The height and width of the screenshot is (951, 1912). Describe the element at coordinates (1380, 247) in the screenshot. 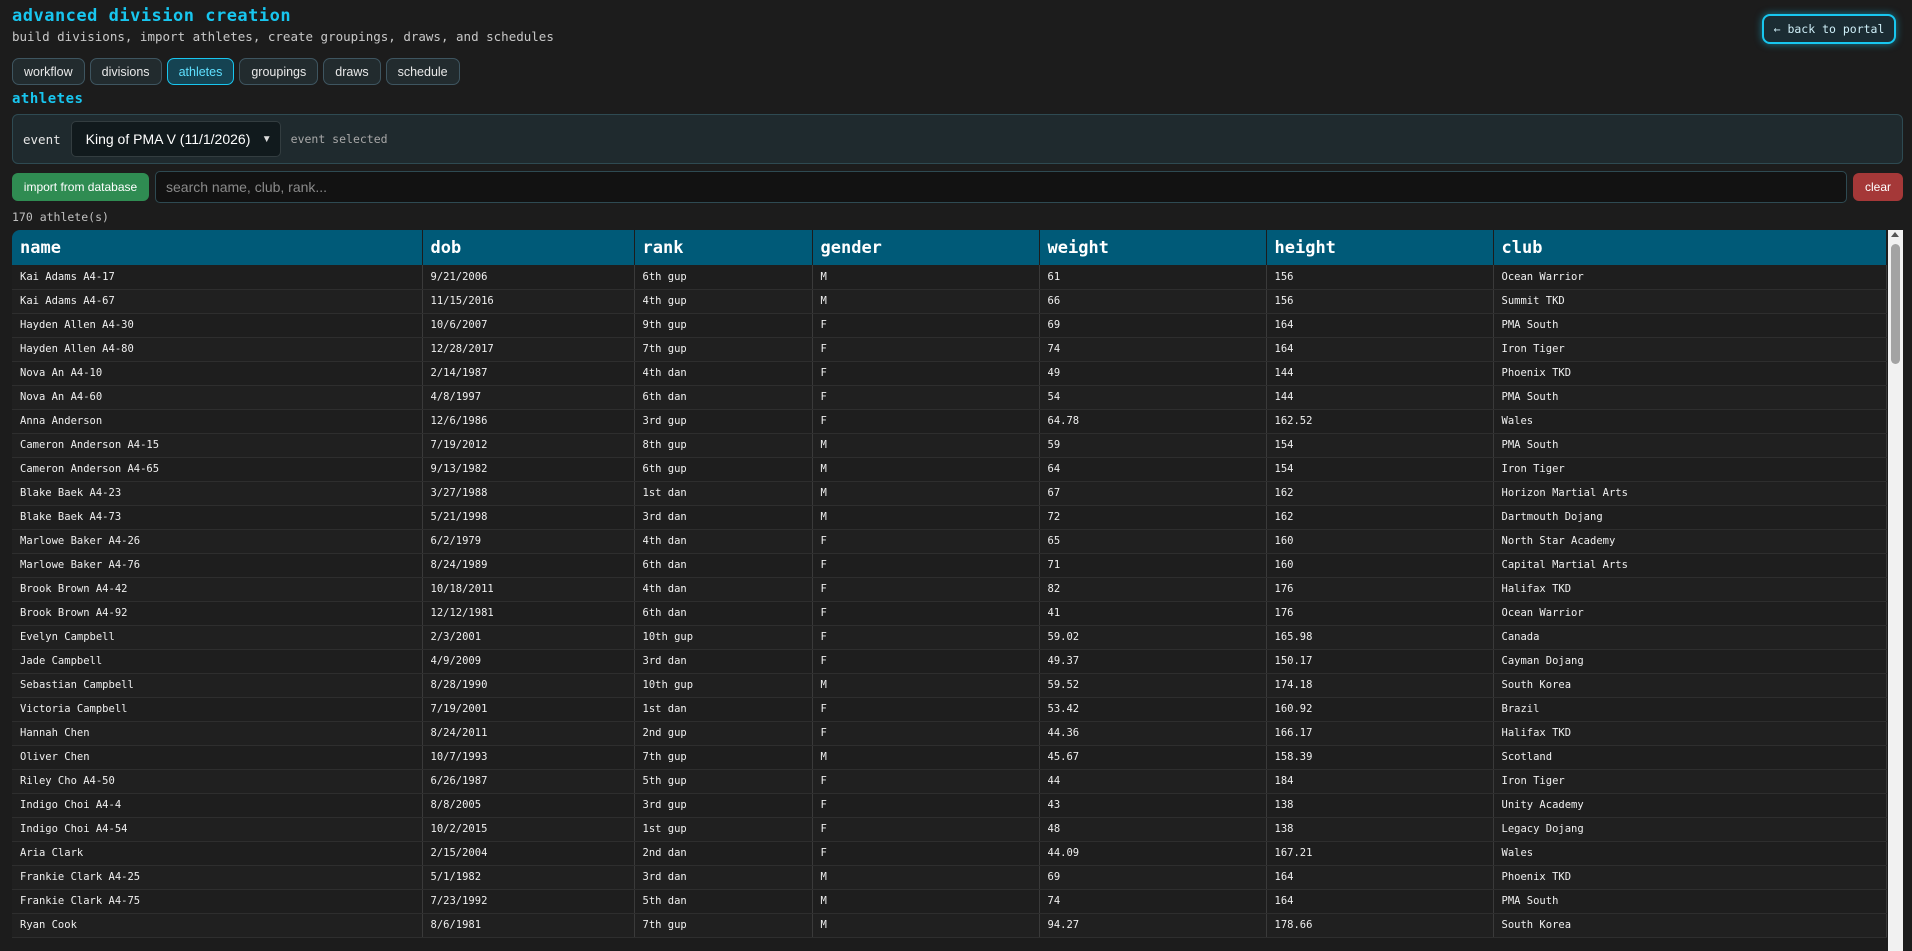

I see `column-header-height: height` at that location.